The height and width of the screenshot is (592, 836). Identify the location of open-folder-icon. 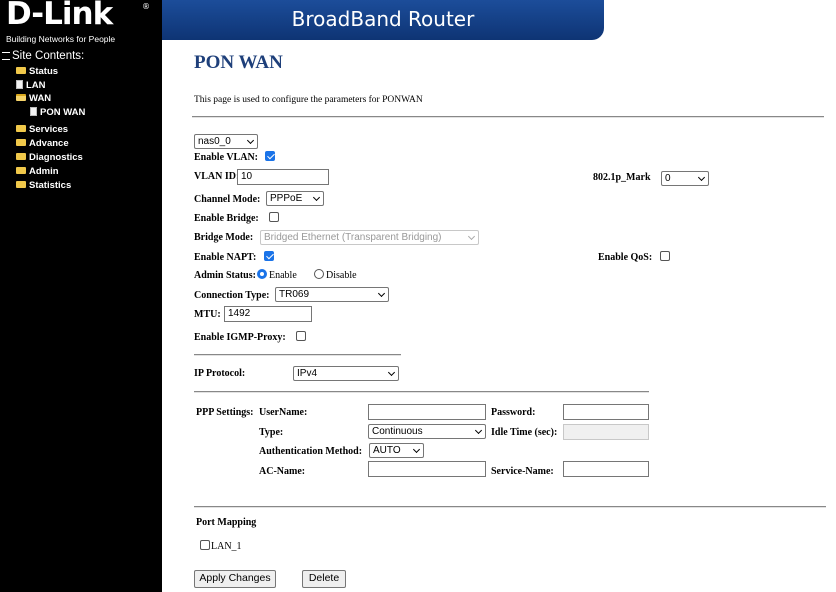
(21, 97).